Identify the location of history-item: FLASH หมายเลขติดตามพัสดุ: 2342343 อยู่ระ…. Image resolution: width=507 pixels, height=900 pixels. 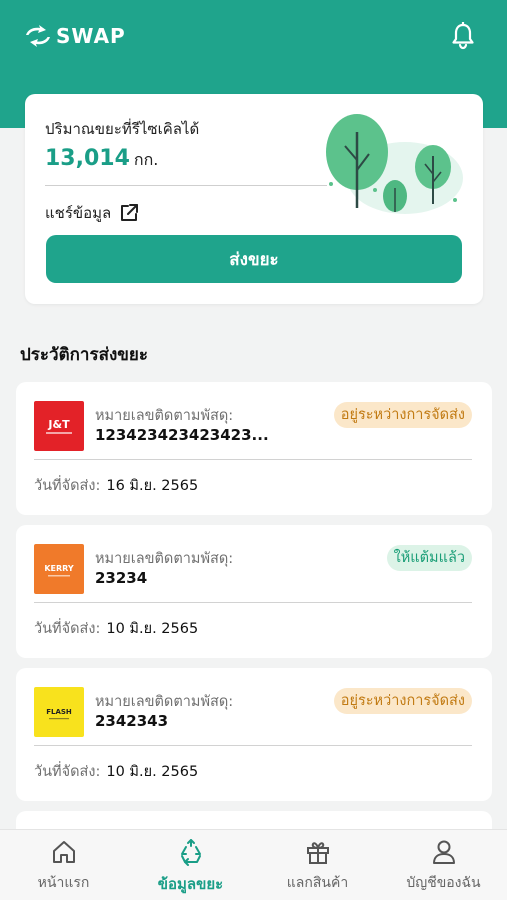
(254, 734).